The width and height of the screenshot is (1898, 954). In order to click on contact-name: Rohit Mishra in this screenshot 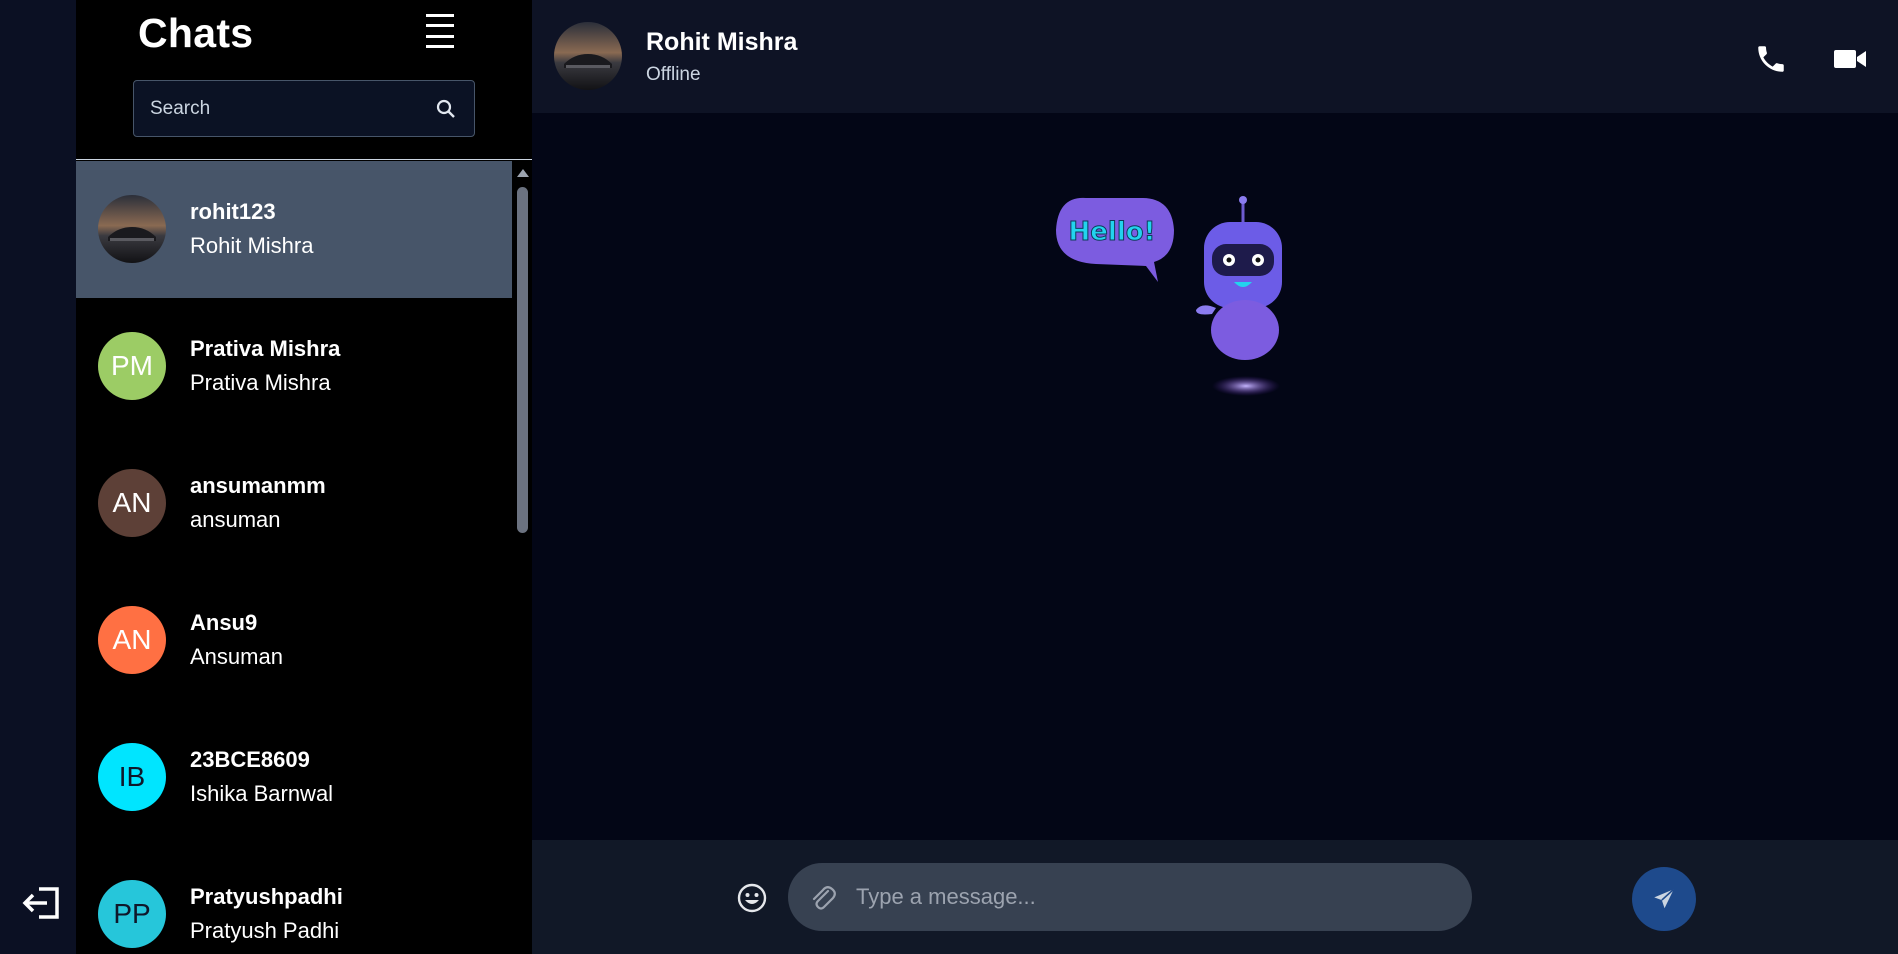, I will do `click(722, 42)`.